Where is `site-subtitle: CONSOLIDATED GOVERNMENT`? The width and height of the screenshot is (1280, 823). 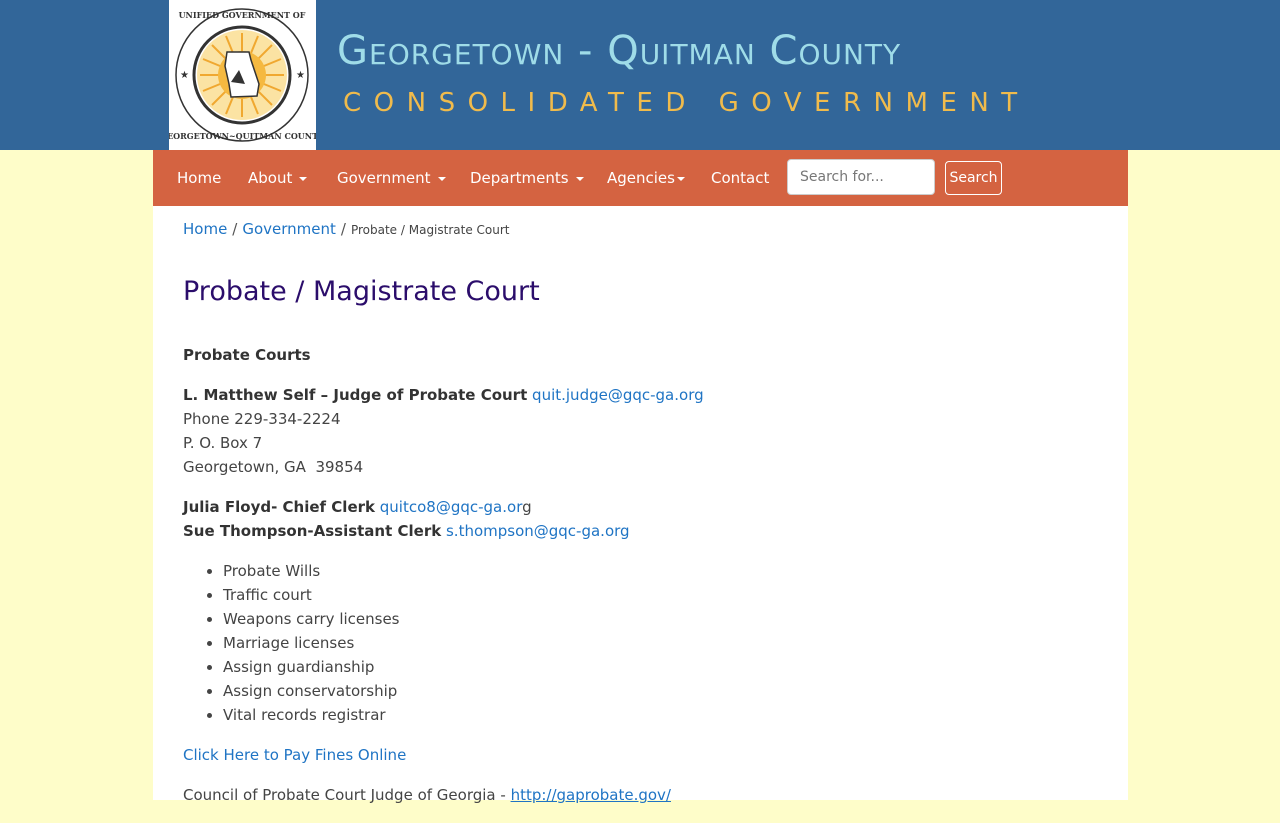 site-subtitle: CONSOLIDATED GOVERNMENT is located at coordinates (686, 103).